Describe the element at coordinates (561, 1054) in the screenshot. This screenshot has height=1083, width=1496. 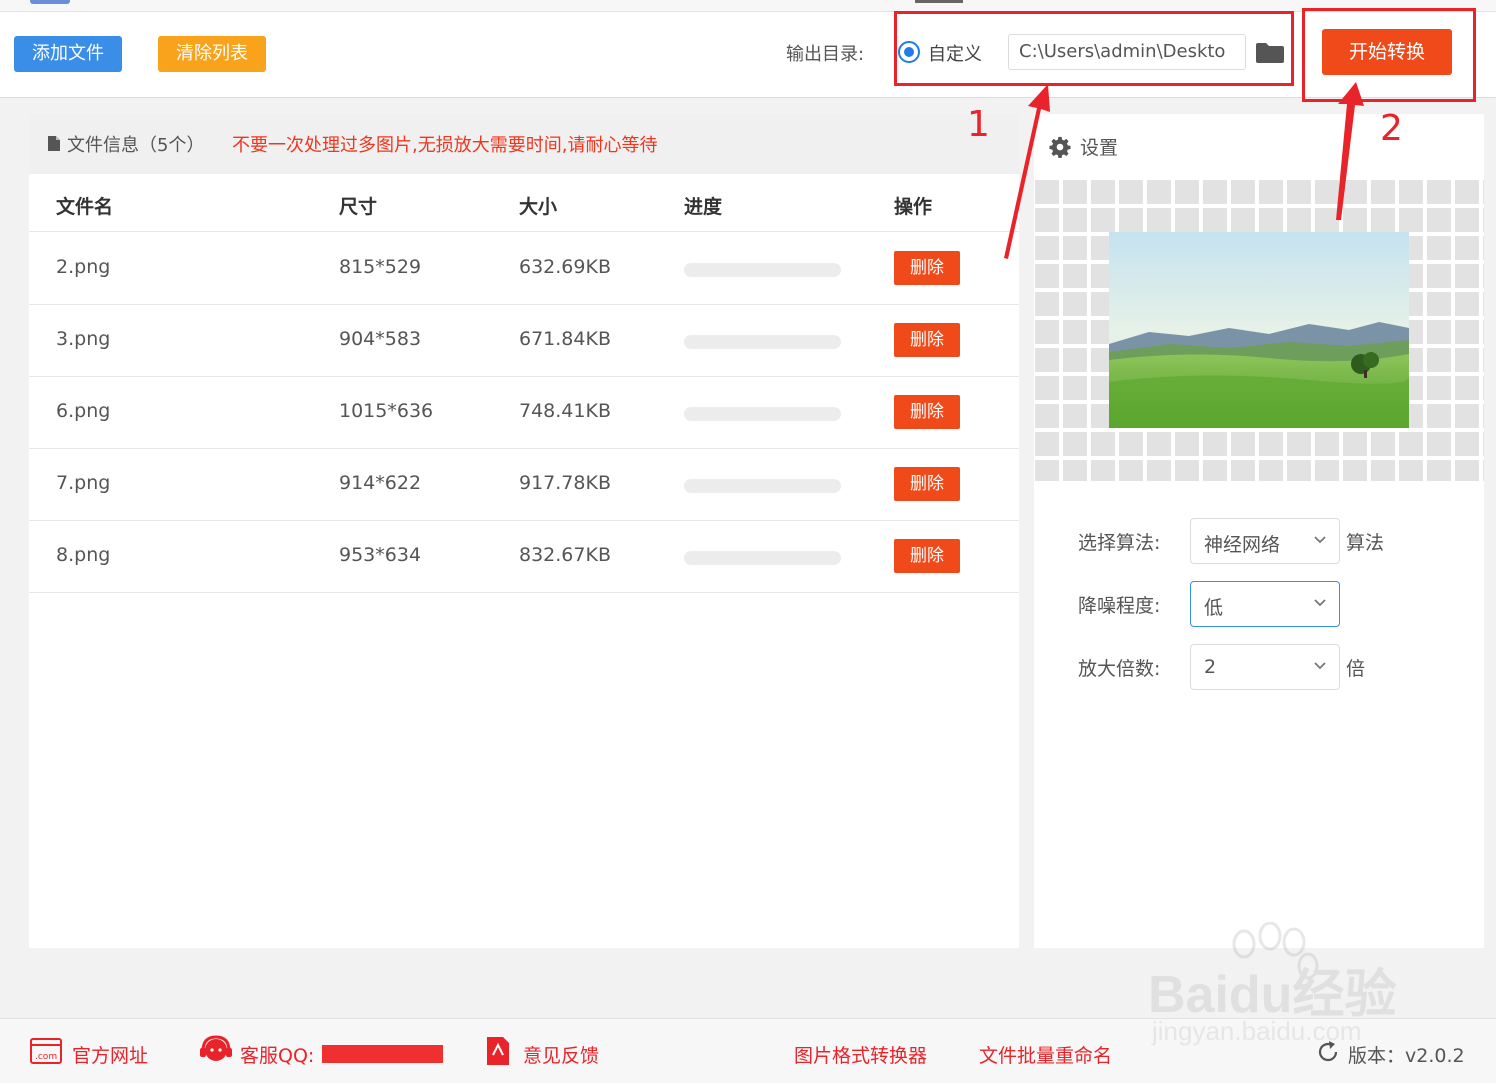
I see `feedback-link: 意见反馈` at that location.